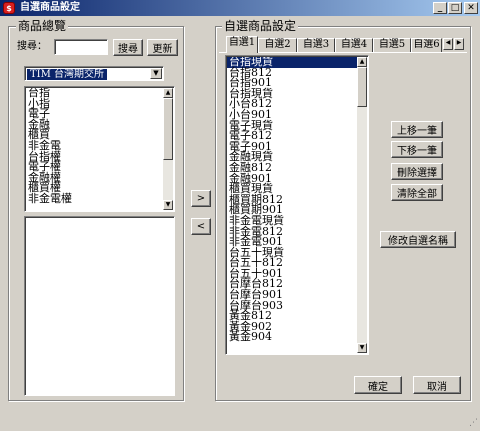 This screenshot has height=431, width=480. I want to click on list-item: 黃金904, so click(292, 337).